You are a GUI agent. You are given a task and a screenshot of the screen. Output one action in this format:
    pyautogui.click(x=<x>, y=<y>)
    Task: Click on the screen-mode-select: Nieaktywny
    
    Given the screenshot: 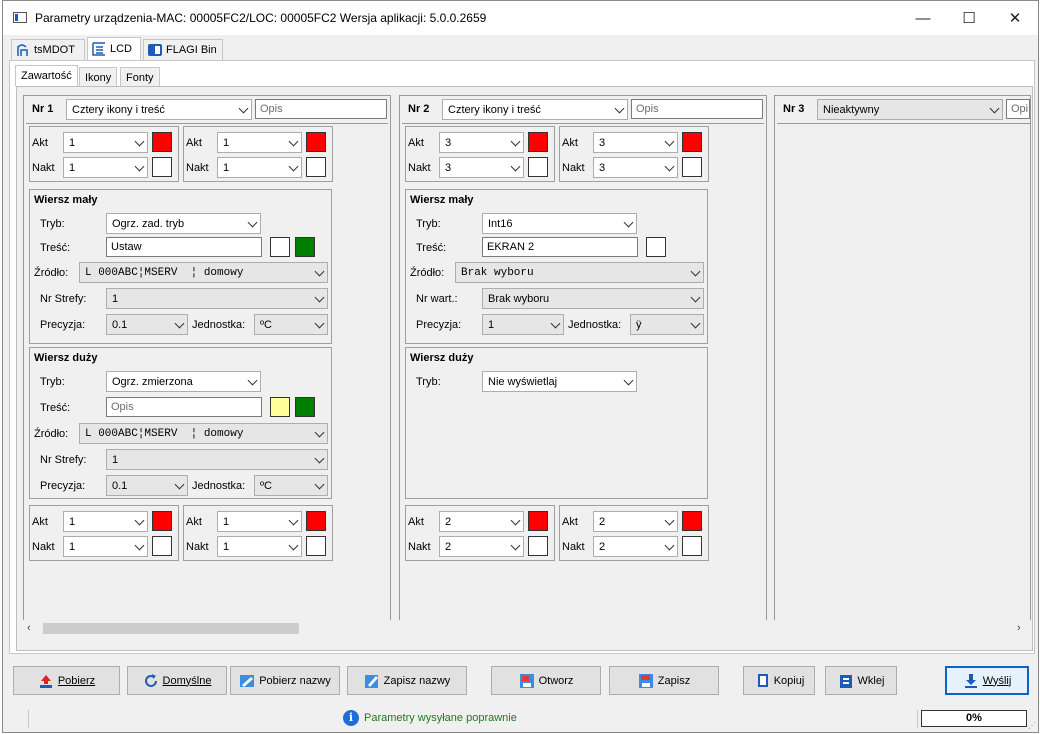 What is the action you would take?
    pyautogui.click(x=910, y=109)
    